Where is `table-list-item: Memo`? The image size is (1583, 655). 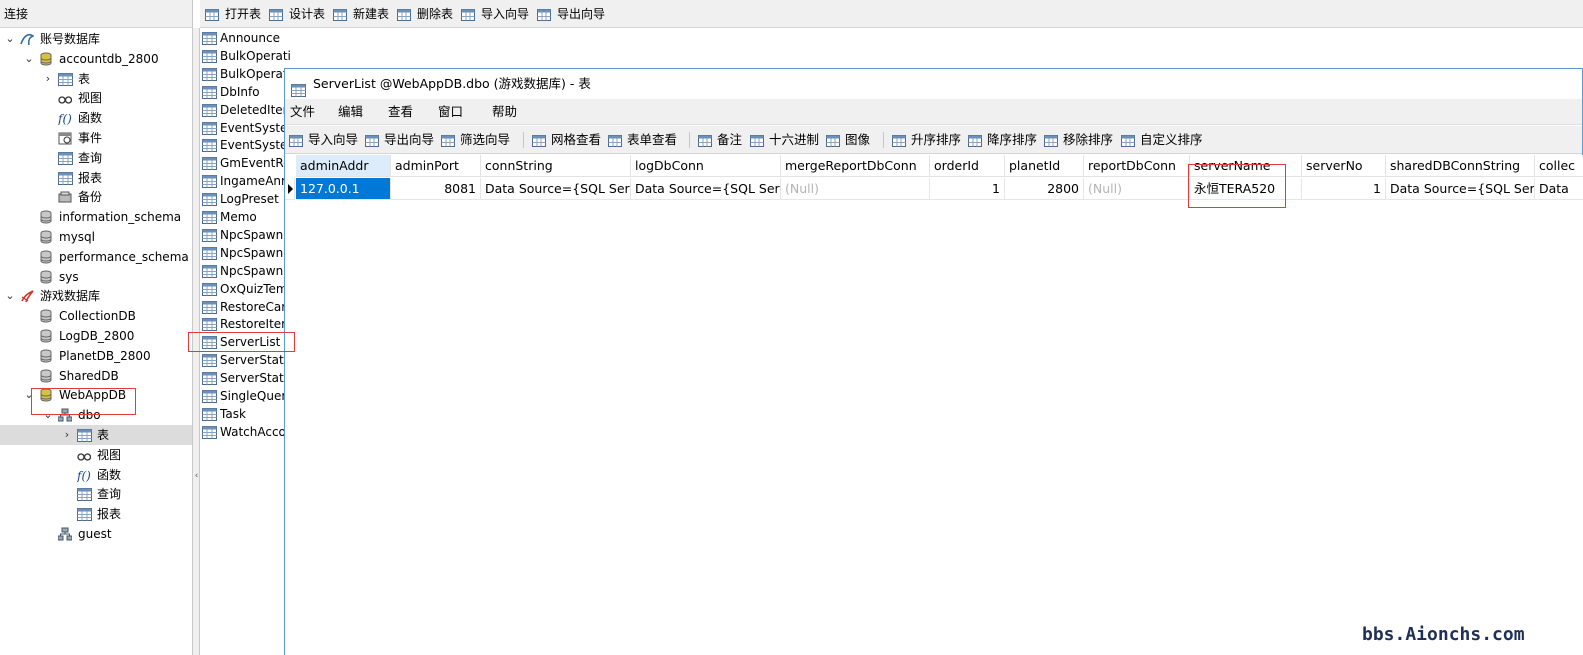 table-list-item: Memo is located at coordinates (229, 217).